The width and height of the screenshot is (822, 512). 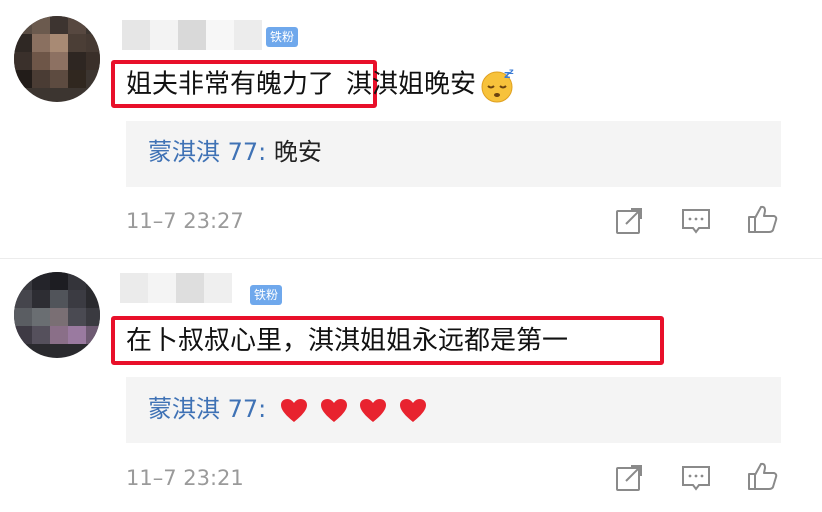 I want to click on timestamp: 11–7 23:27, so click(x=185, y=221).